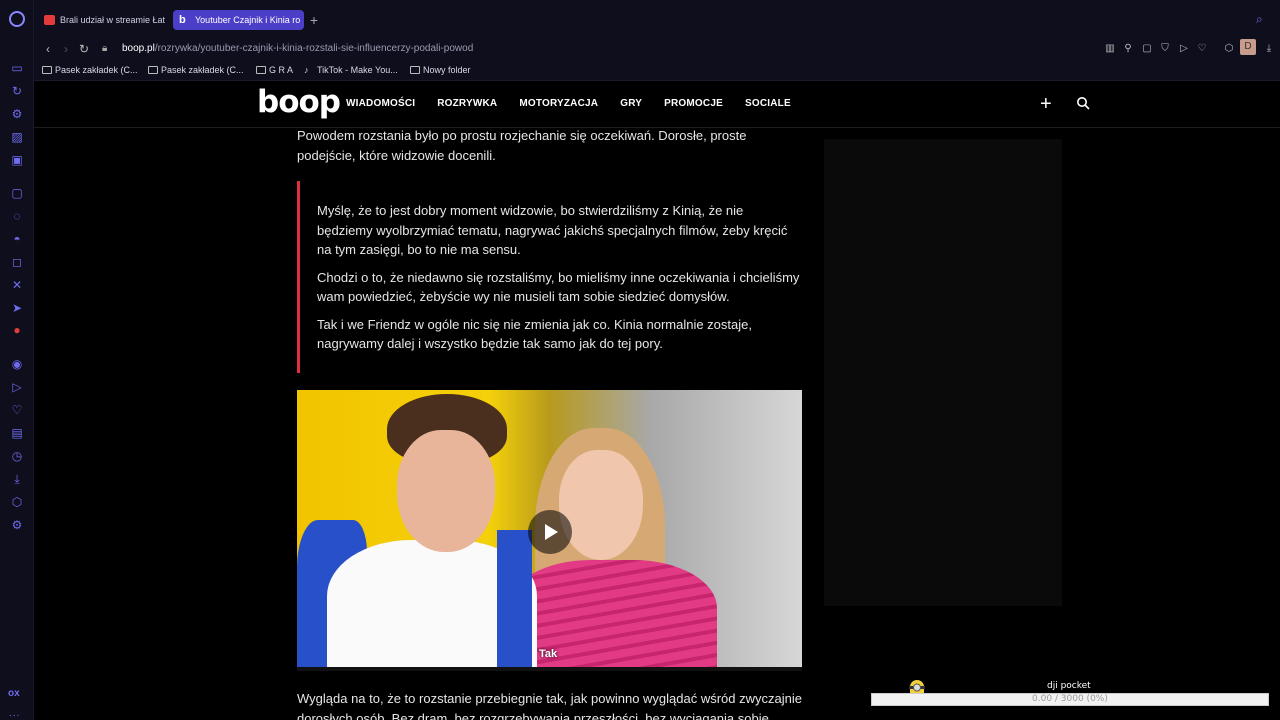 This screenshot has height=720, width=1280. What do you see at coordinates (17, 364) in the screenshot?
I see `spotify-icon: ◉` at bounding box center [17, 364].